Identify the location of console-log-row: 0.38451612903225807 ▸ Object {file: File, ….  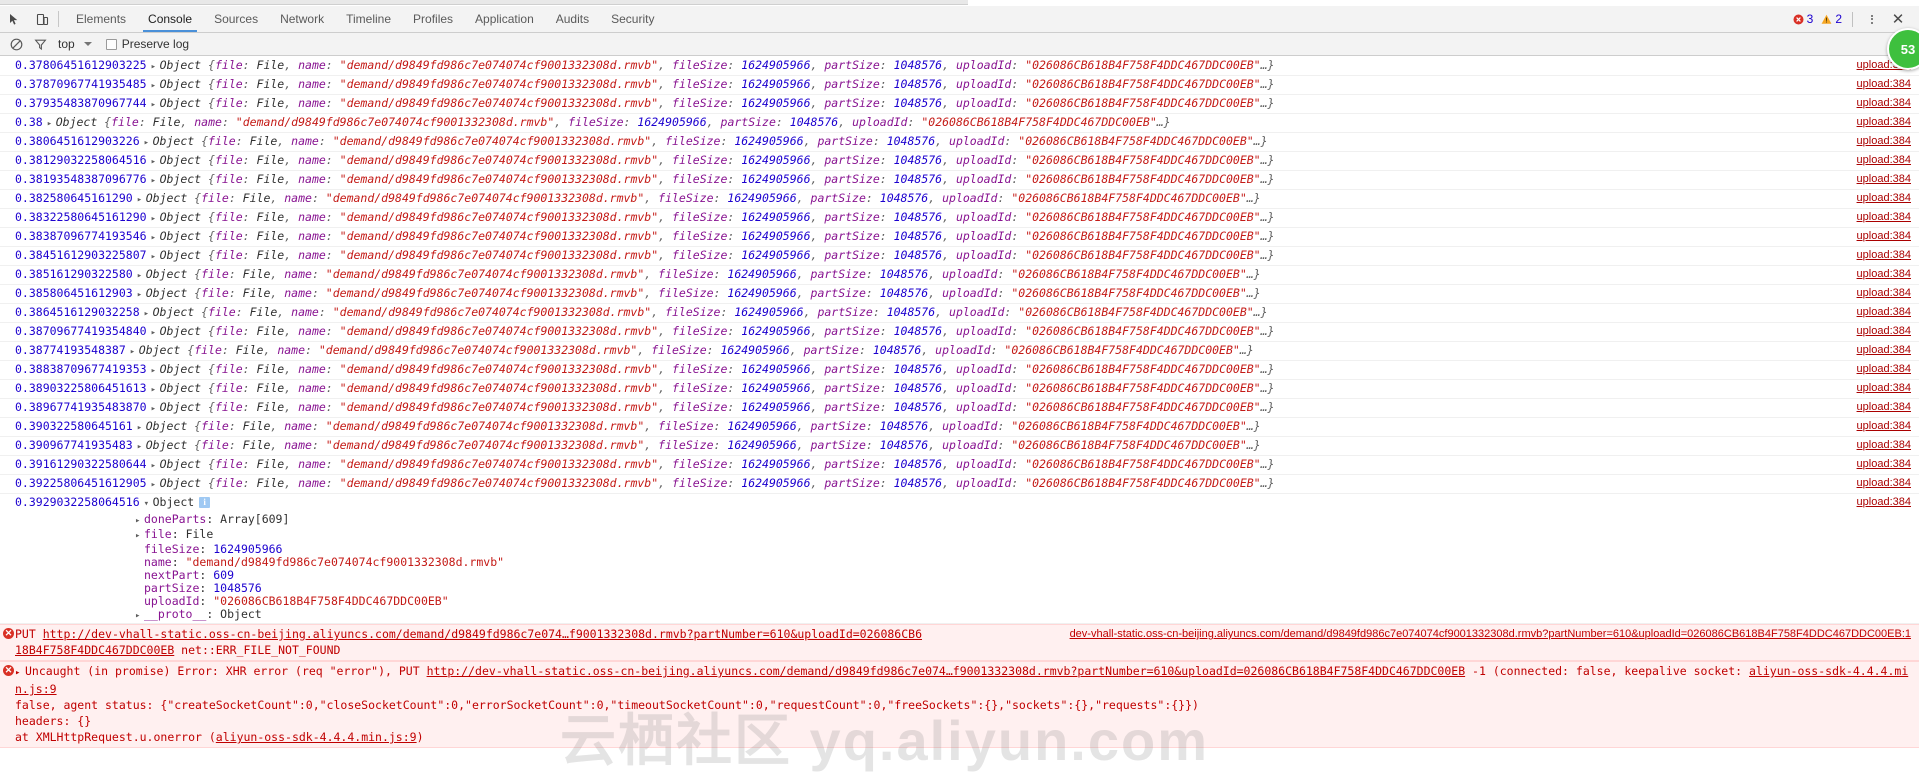
(959, 256).